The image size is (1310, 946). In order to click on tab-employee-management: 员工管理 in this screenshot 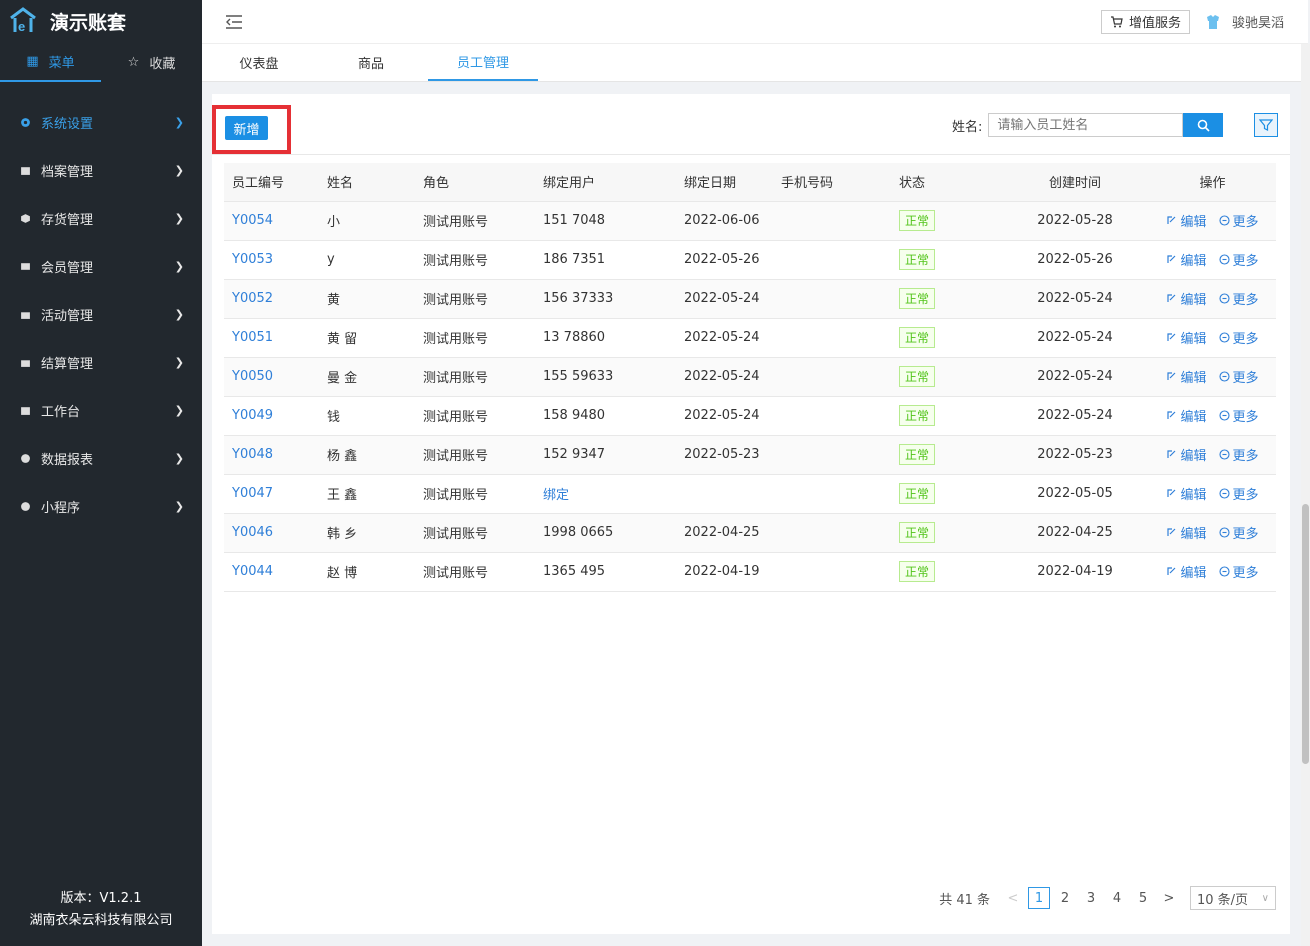, I will do `click(483, 62)`.